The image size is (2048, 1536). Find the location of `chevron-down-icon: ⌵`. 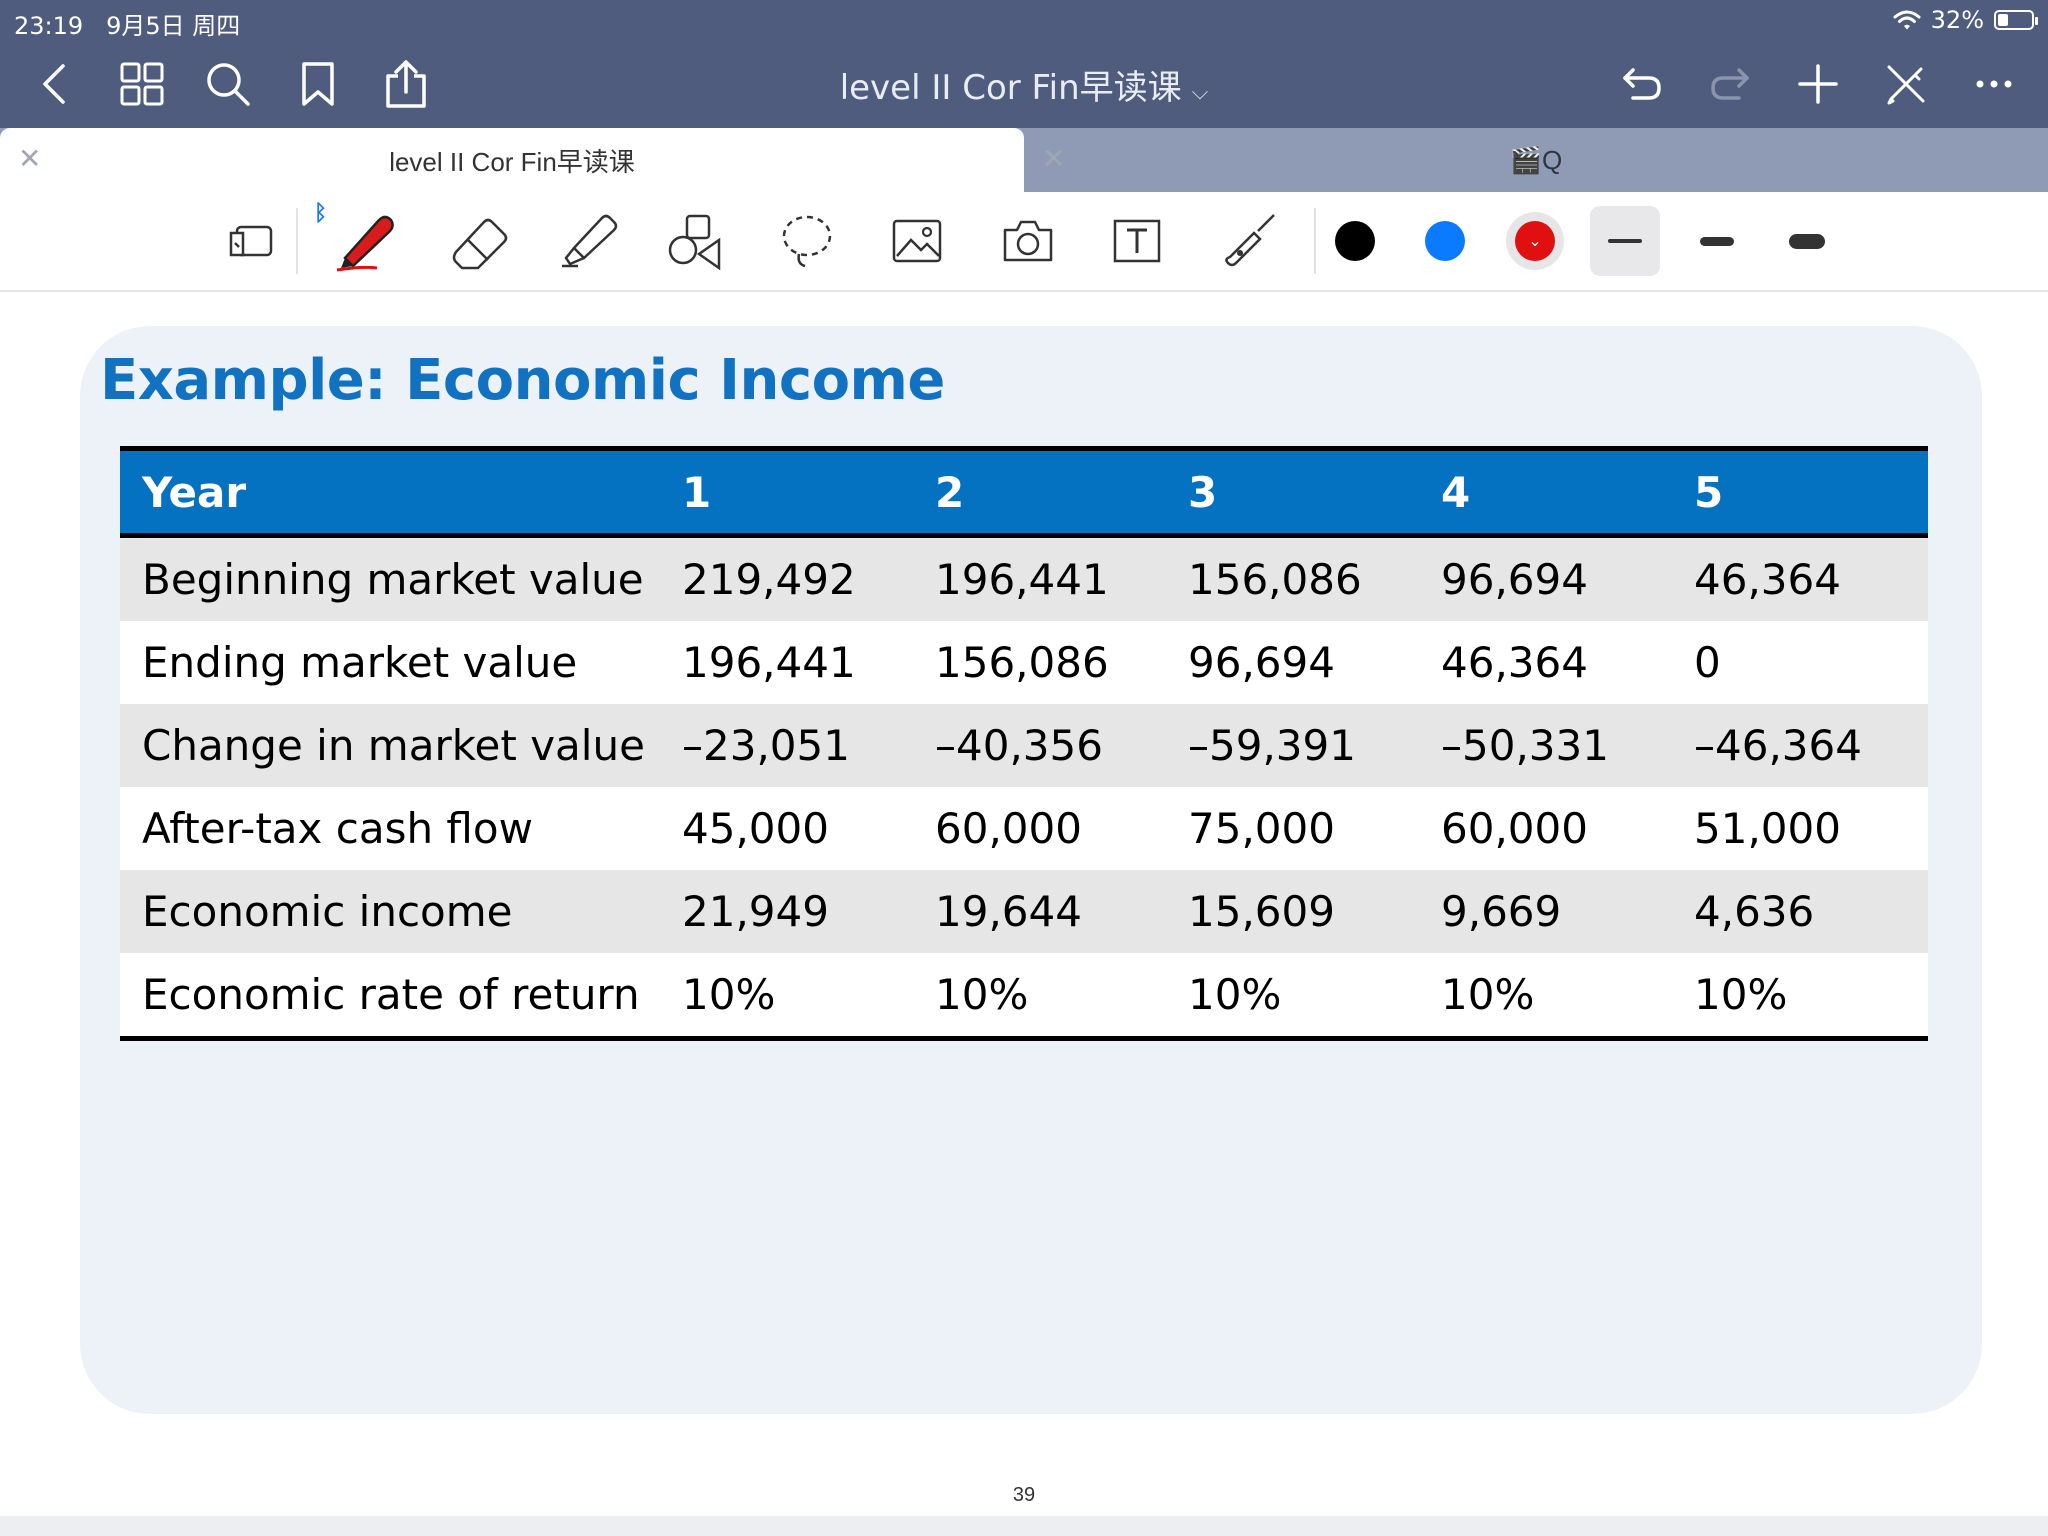

chevron-down-icon: ⌵ is located at coordinates (1200, 92).